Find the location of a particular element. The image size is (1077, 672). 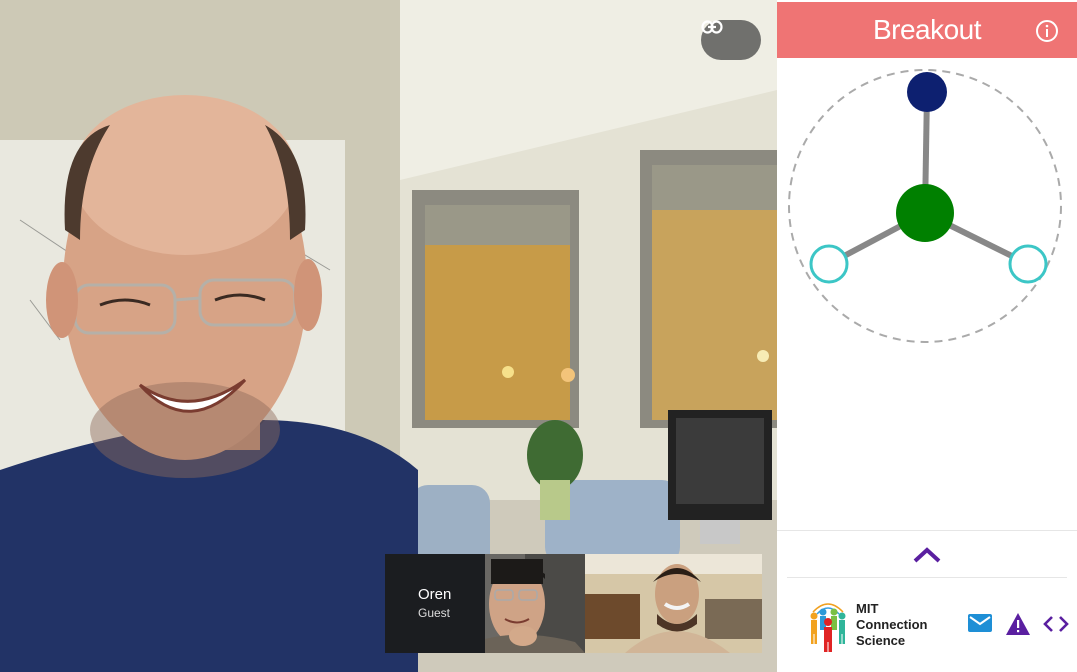

org-name: MIT Connection Science is located at coordinates (892, 625).